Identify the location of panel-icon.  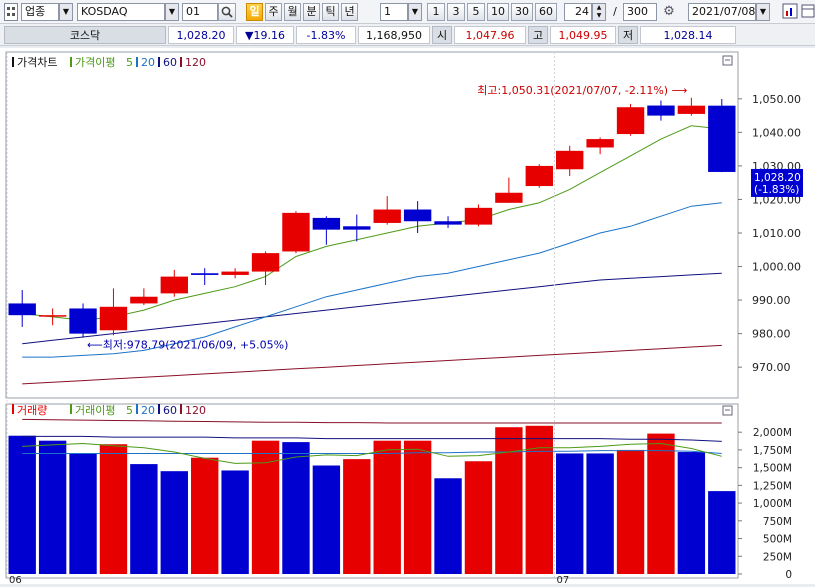
(808, 12).